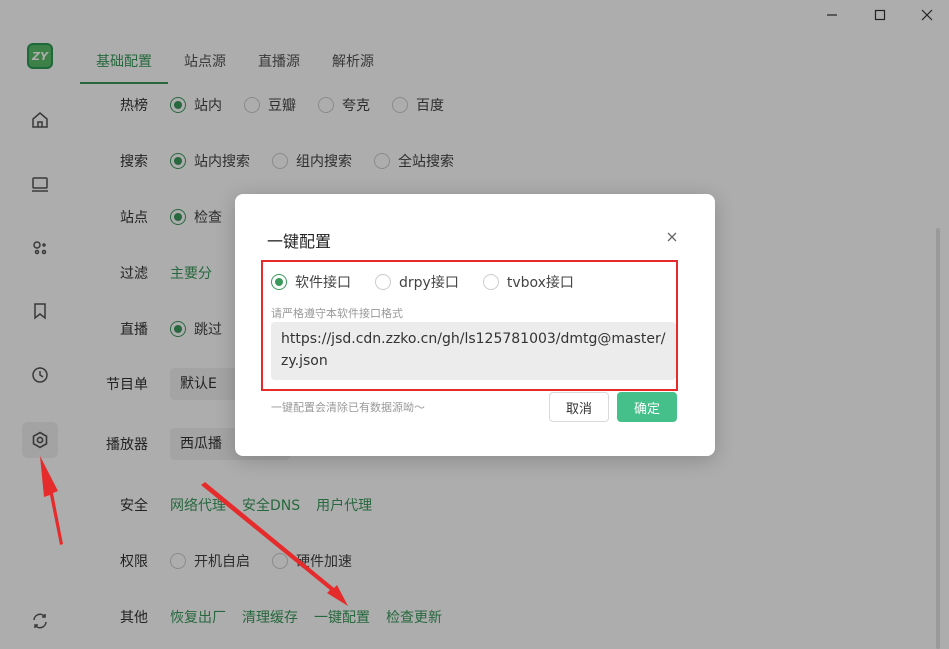 This screenshot has width=949, height=649. What do you see at coordinates (299, 241) in the screenshot?
I see `dialog-title: 一键配置` at bounding box center [299, 241].